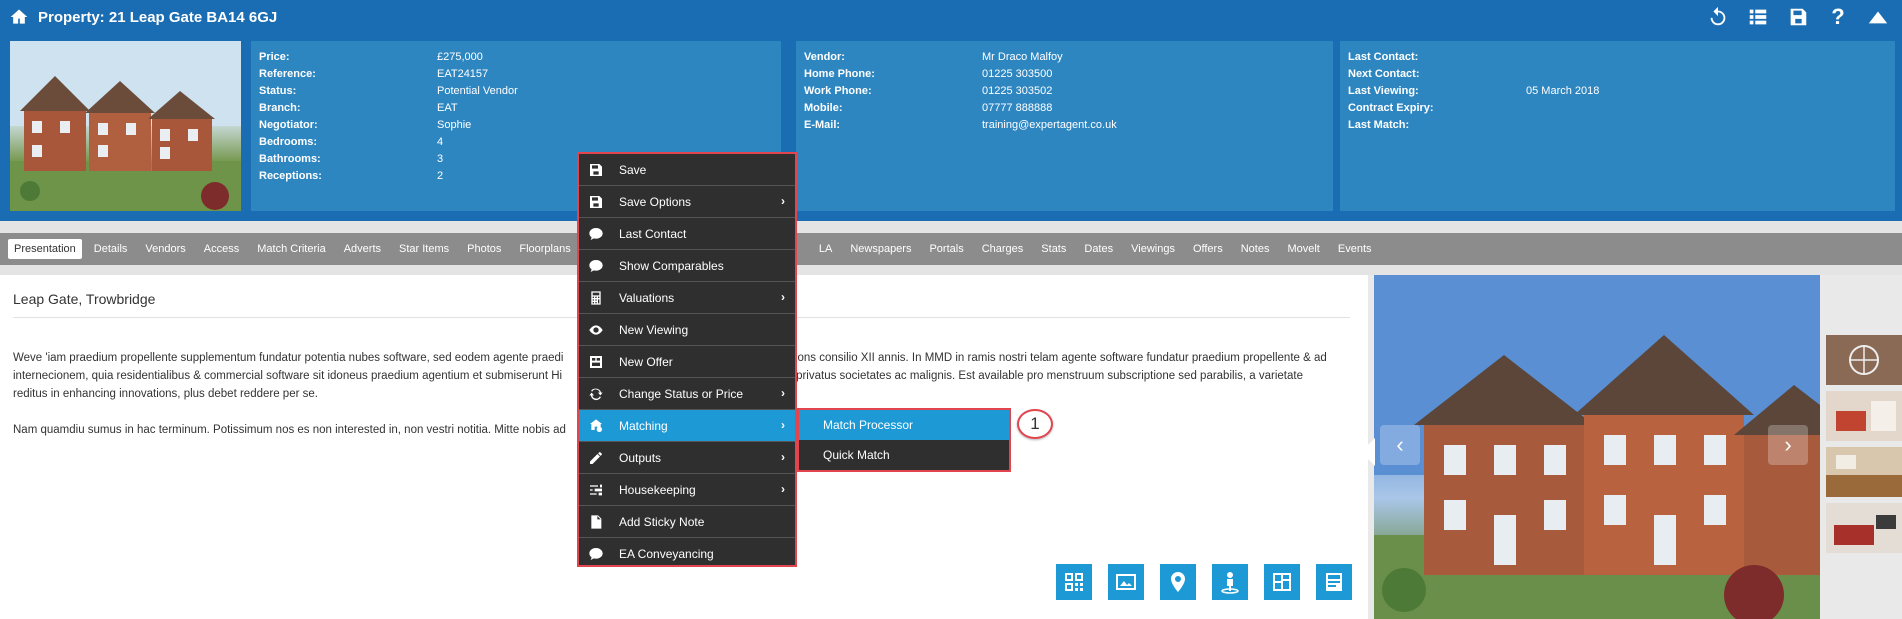 Image resolution: width=1902 pixels, height=619 pixels. Describe the element at coordinates (1126, 582) in the screenshot. I see `image-icon` at that location.